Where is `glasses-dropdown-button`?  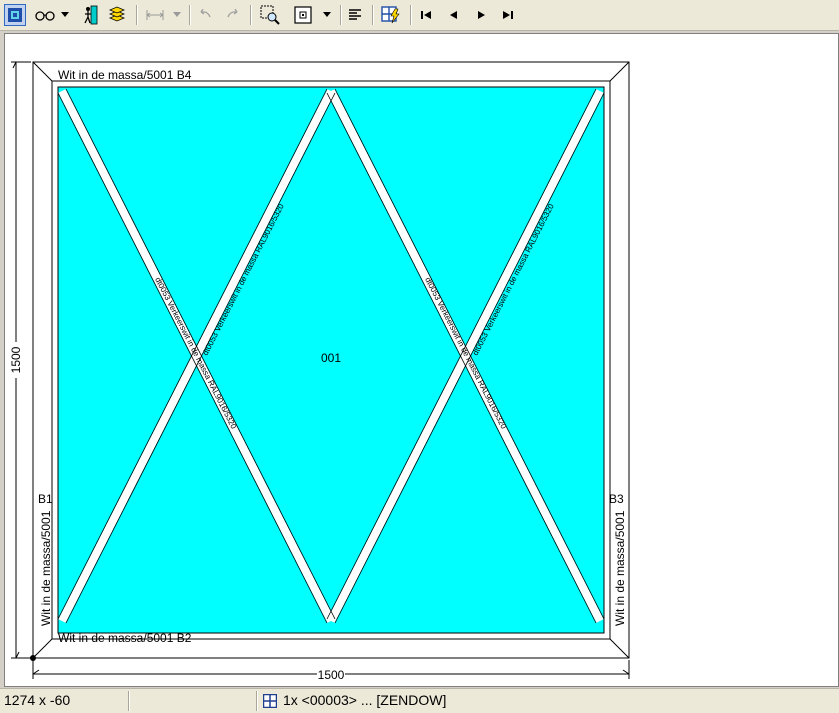 glasses-dropdown-button is located at coordinates (65, 15).